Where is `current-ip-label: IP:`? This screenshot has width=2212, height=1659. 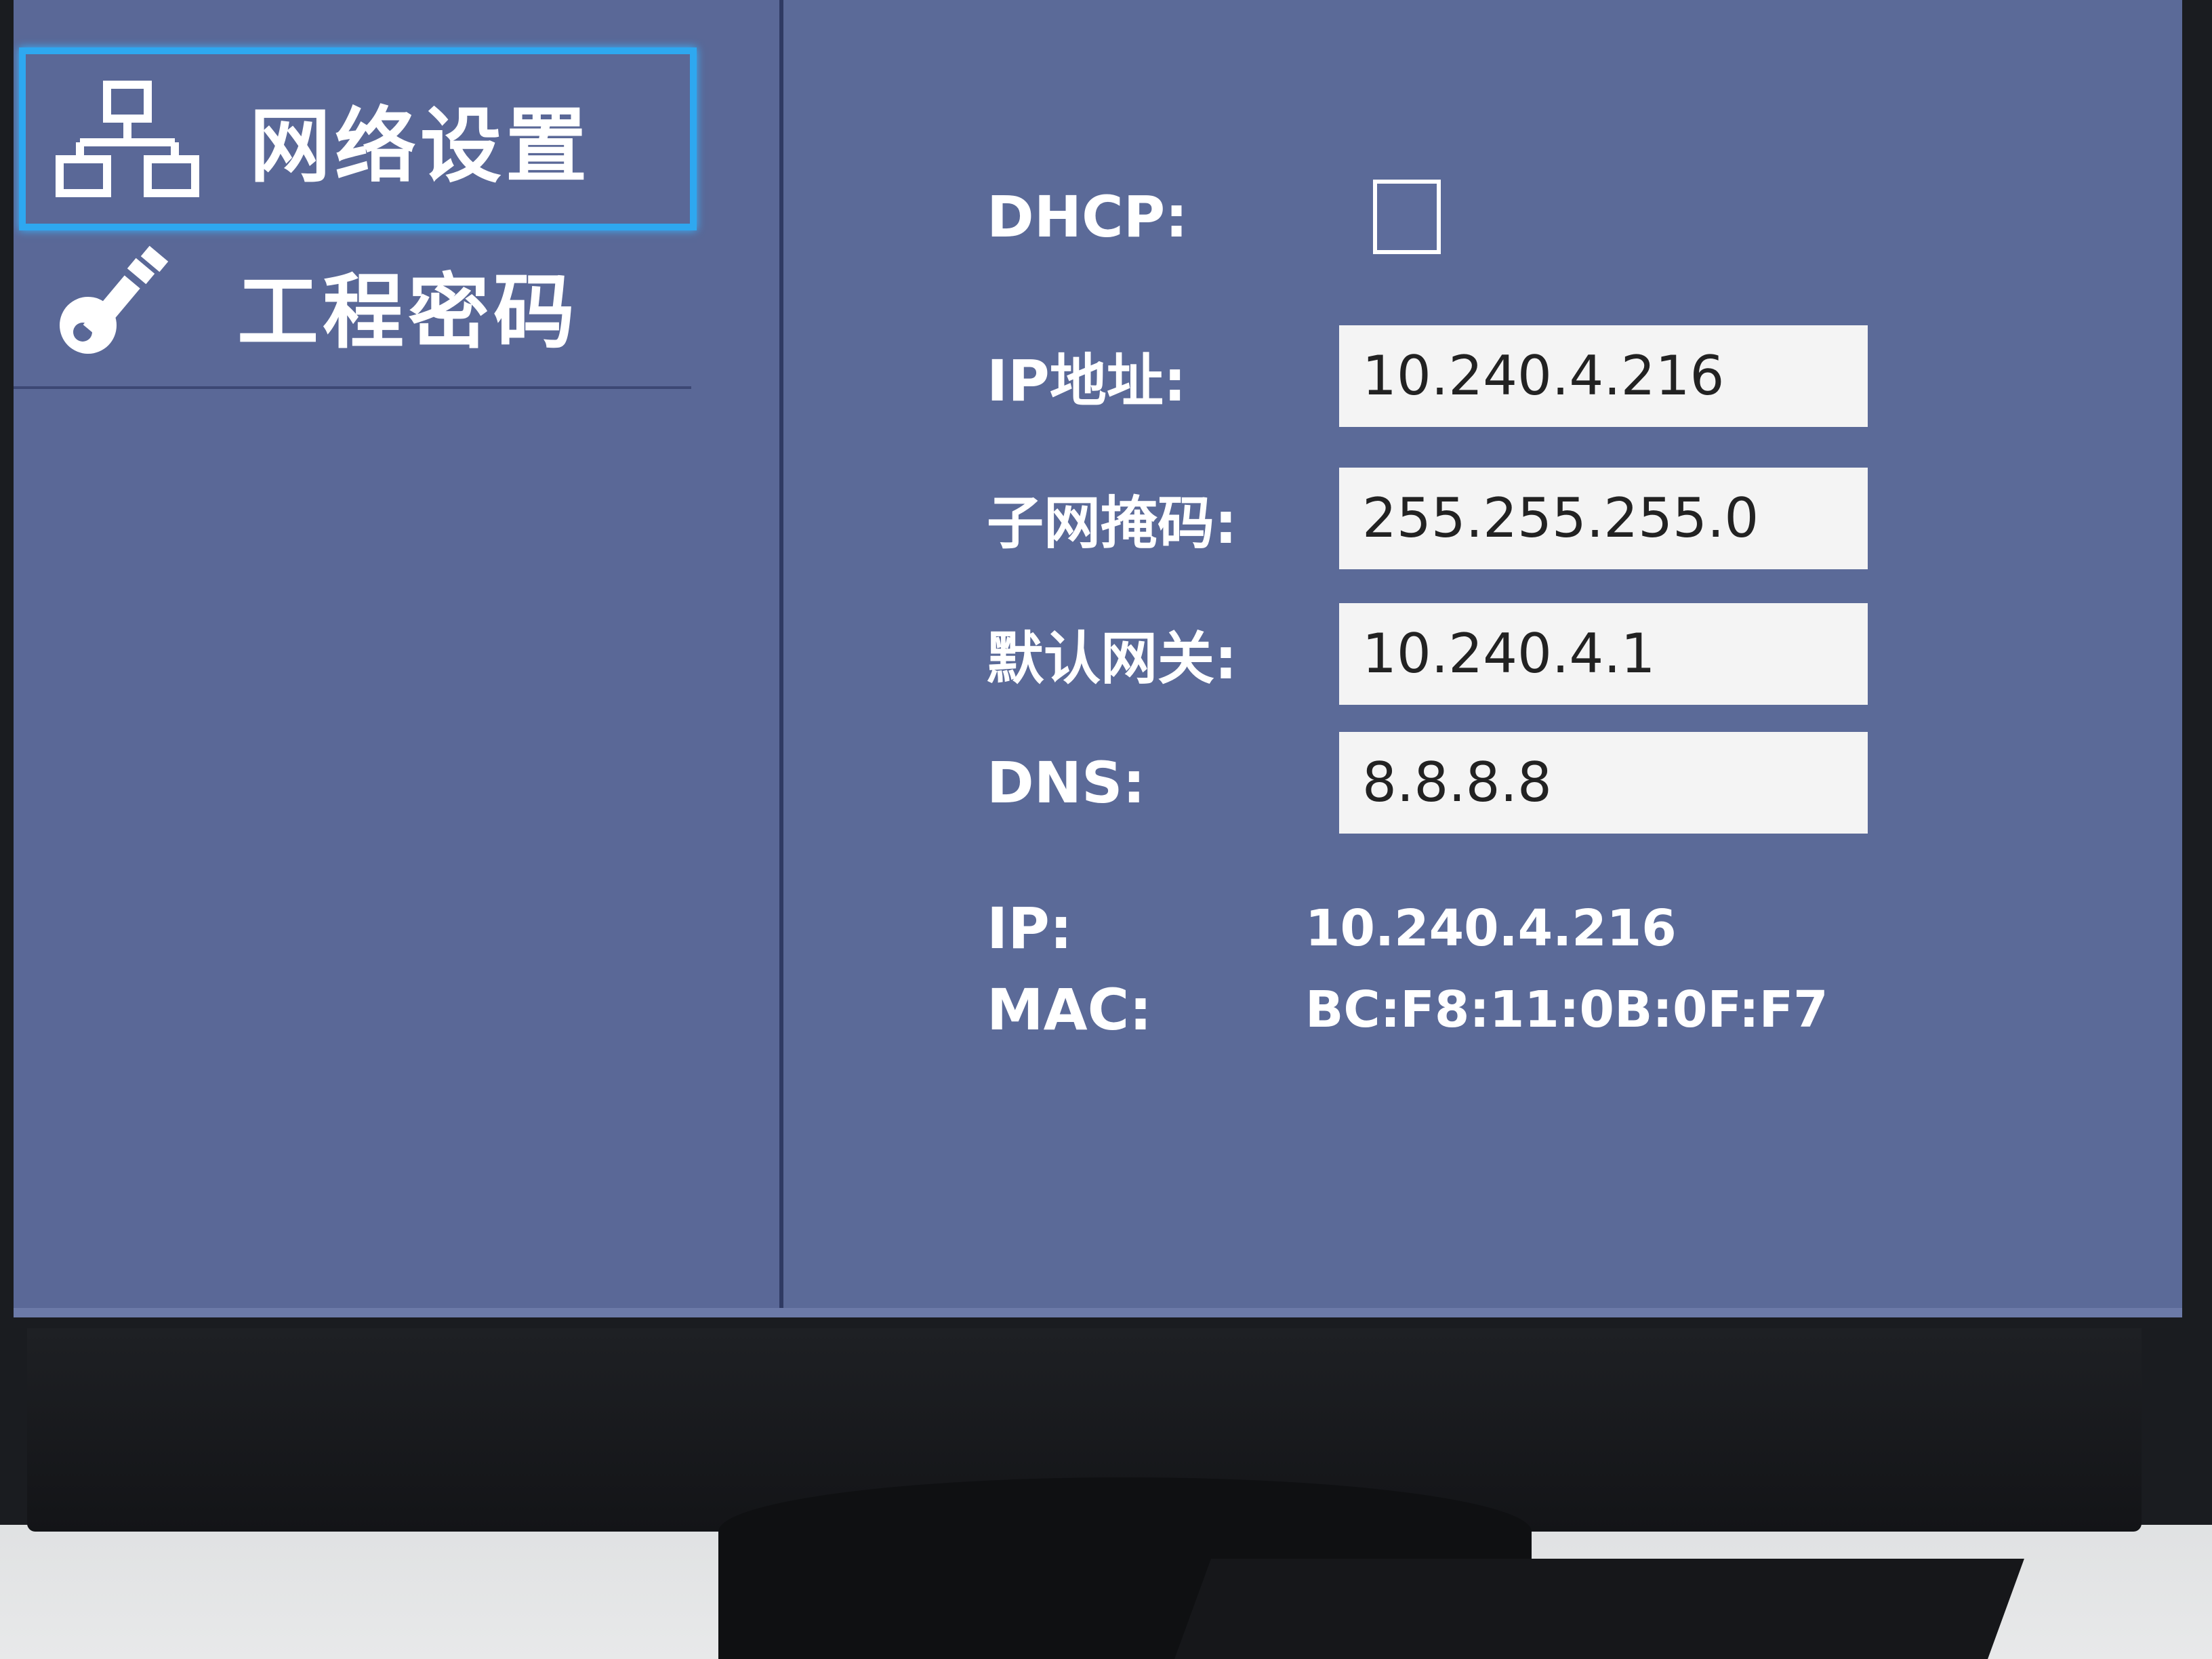 current-ip-label: IP: is located at coordinates (1030, 929).